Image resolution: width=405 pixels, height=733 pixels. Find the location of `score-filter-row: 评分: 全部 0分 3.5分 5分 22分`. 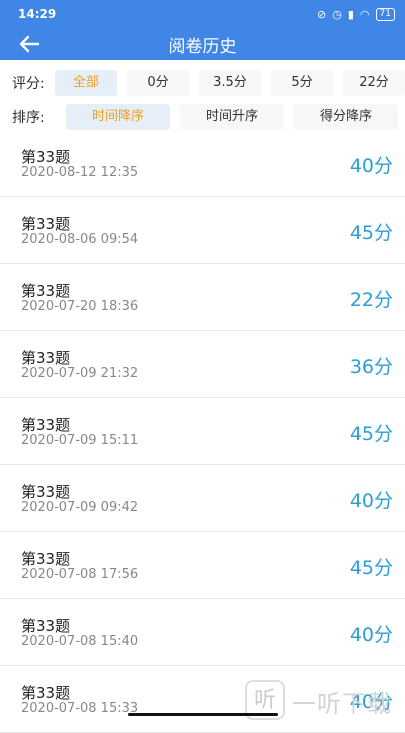

score-filter-row: 评分: 全部 0分 3.5分 5分 22分 is located at coordinates (202, 83).